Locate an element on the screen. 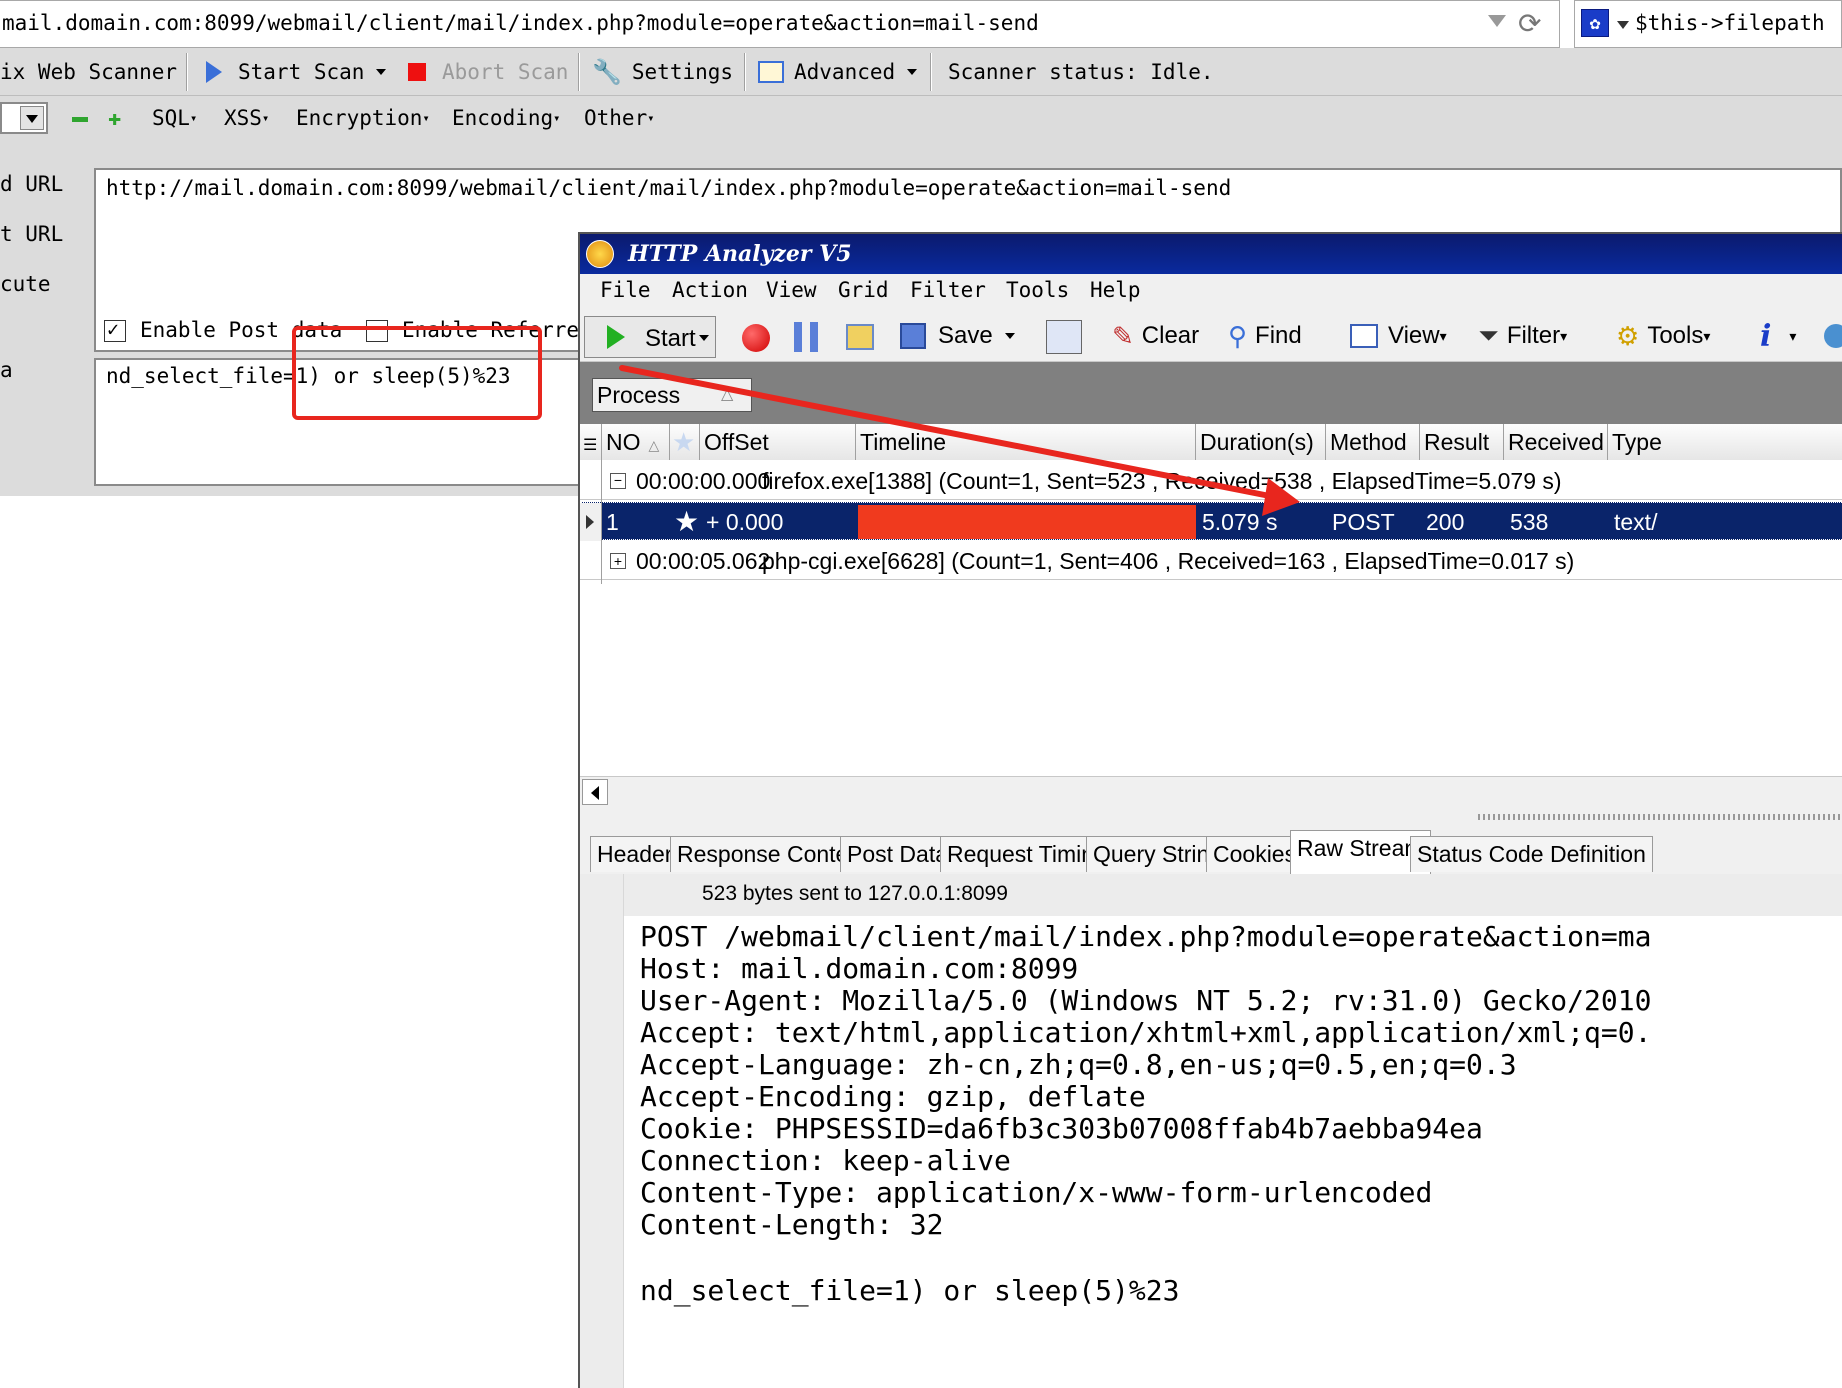 The height and width of the screenshot is (1388, 1842). annotation-arrow is located at coordinates (959, 440).